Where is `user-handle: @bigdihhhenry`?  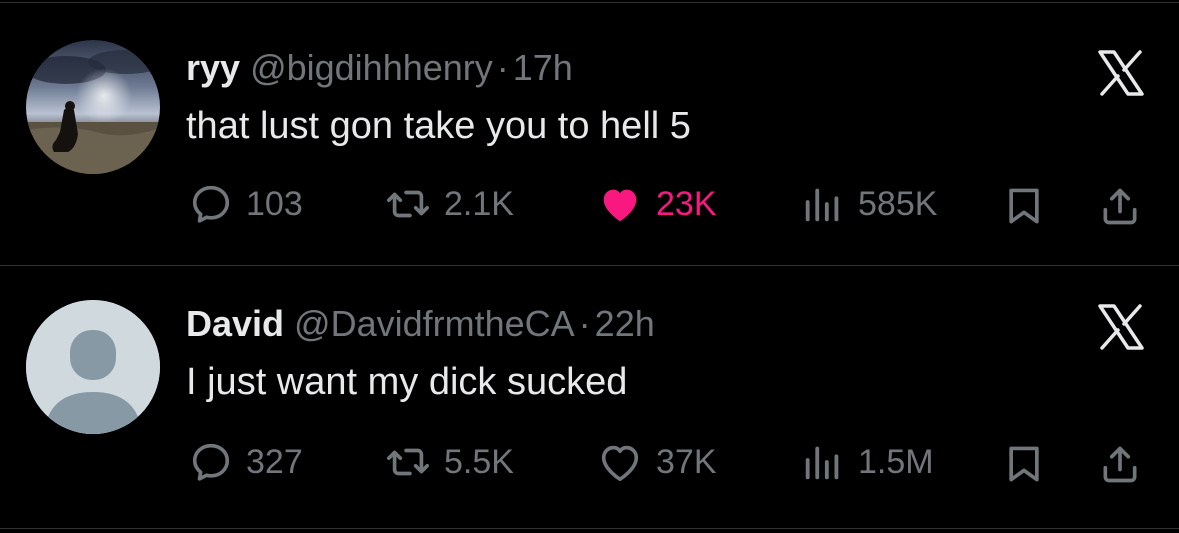 user-handle: @bigdihhhenry is located at coordinates (371, 67).